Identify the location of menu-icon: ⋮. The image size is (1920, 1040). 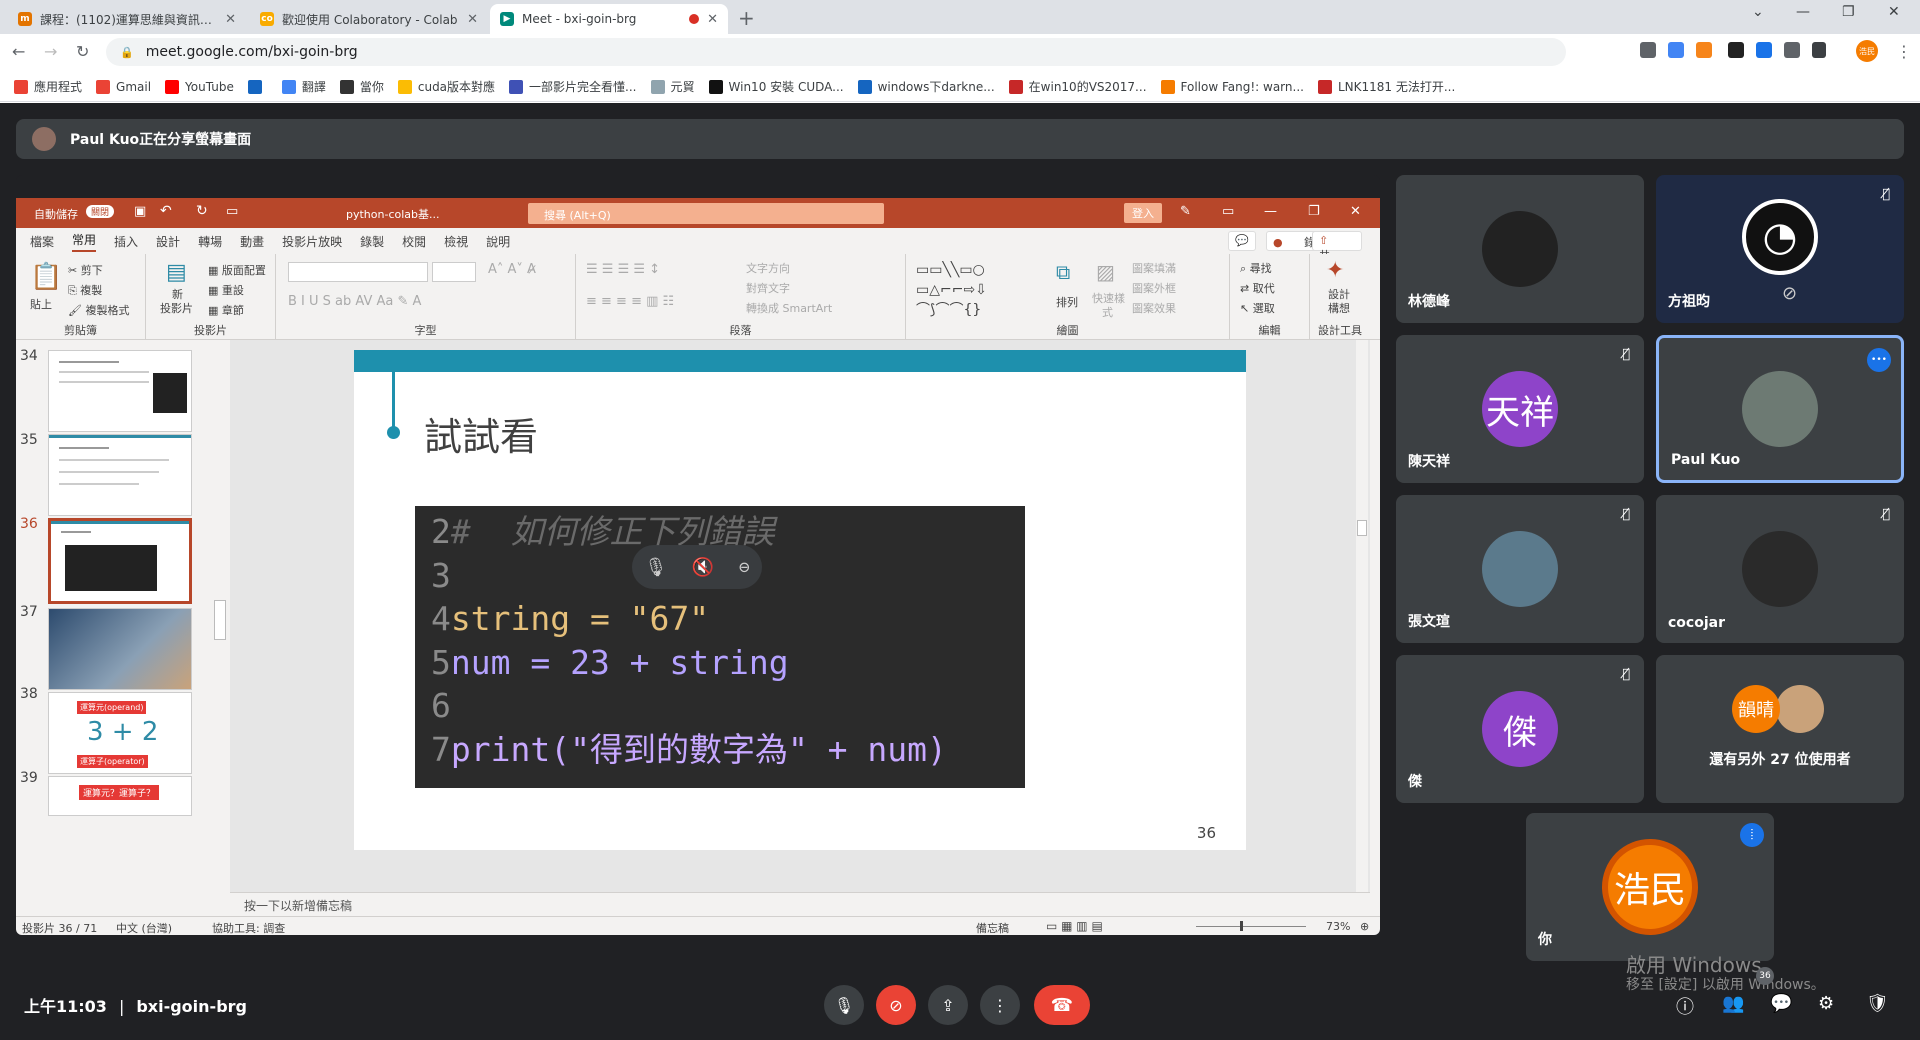
(1904, 51).